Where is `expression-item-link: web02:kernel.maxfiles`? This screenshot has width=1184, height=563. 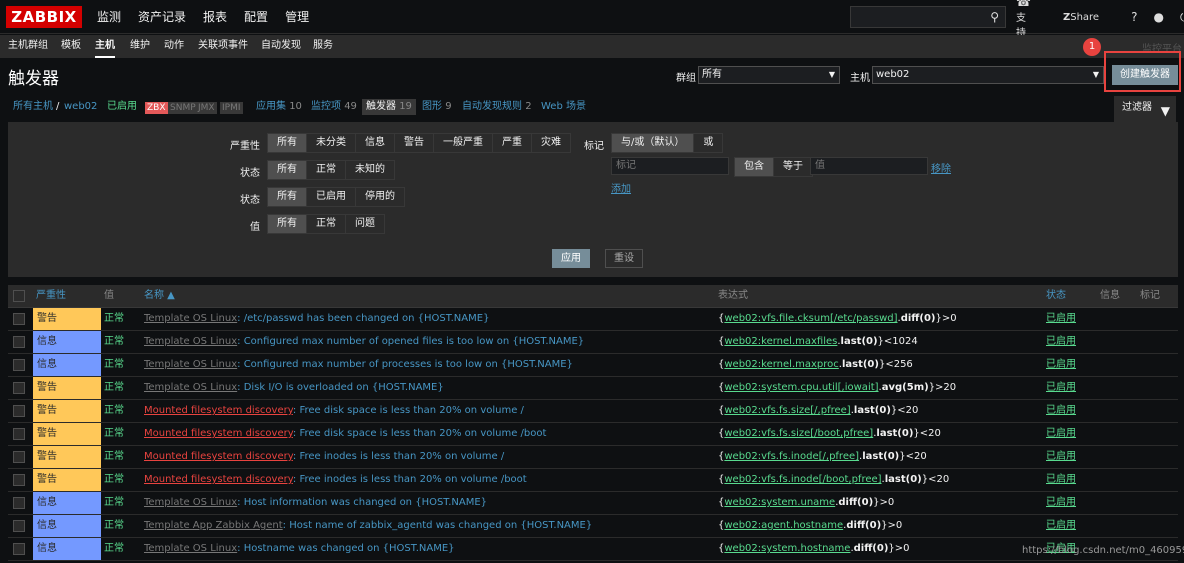
expression-item-link: web02:kernel.maxfiles is located at coordinates (780, 341).